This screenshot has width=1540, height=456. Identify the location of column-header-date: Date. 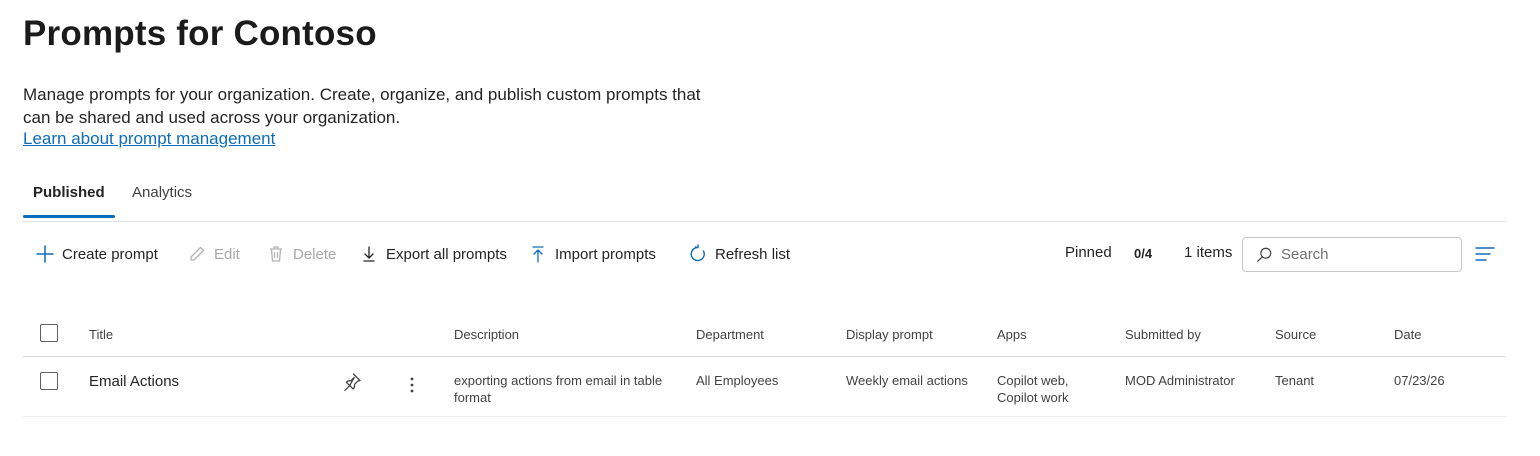
(1407, 334).